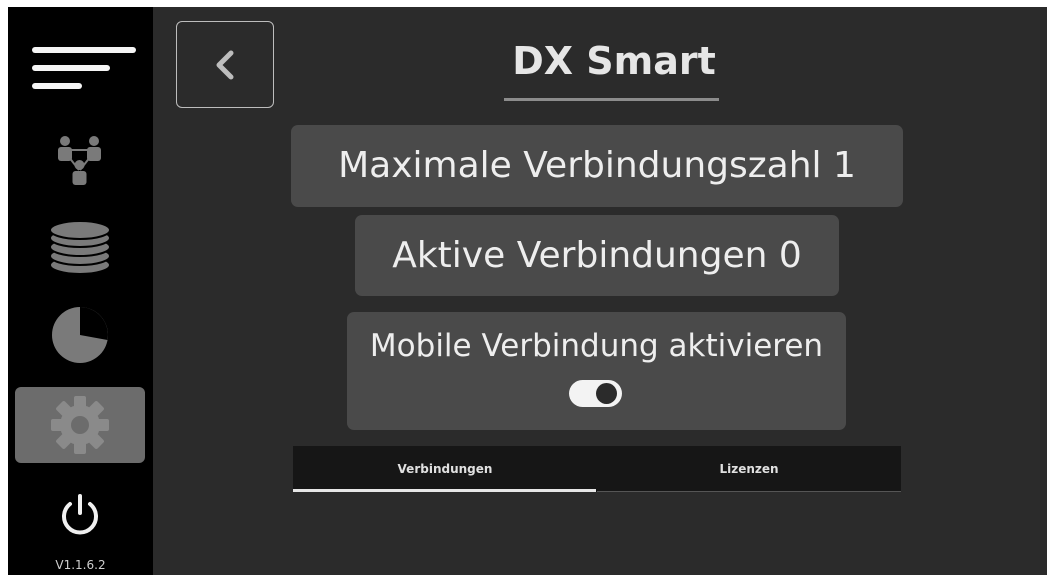 The image size is (1053, 575). I want to click on sidebar-item-statistics, so click(80, 335).